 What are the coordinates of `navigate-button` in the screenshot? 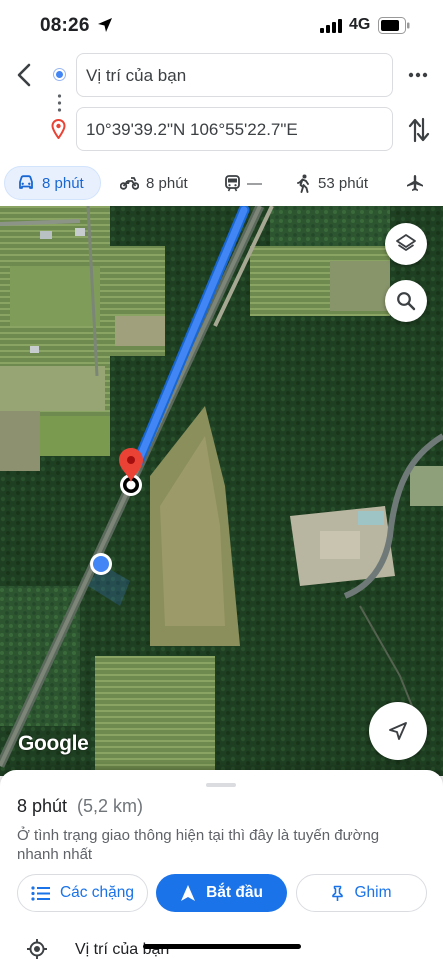 It's located at (398, 731).